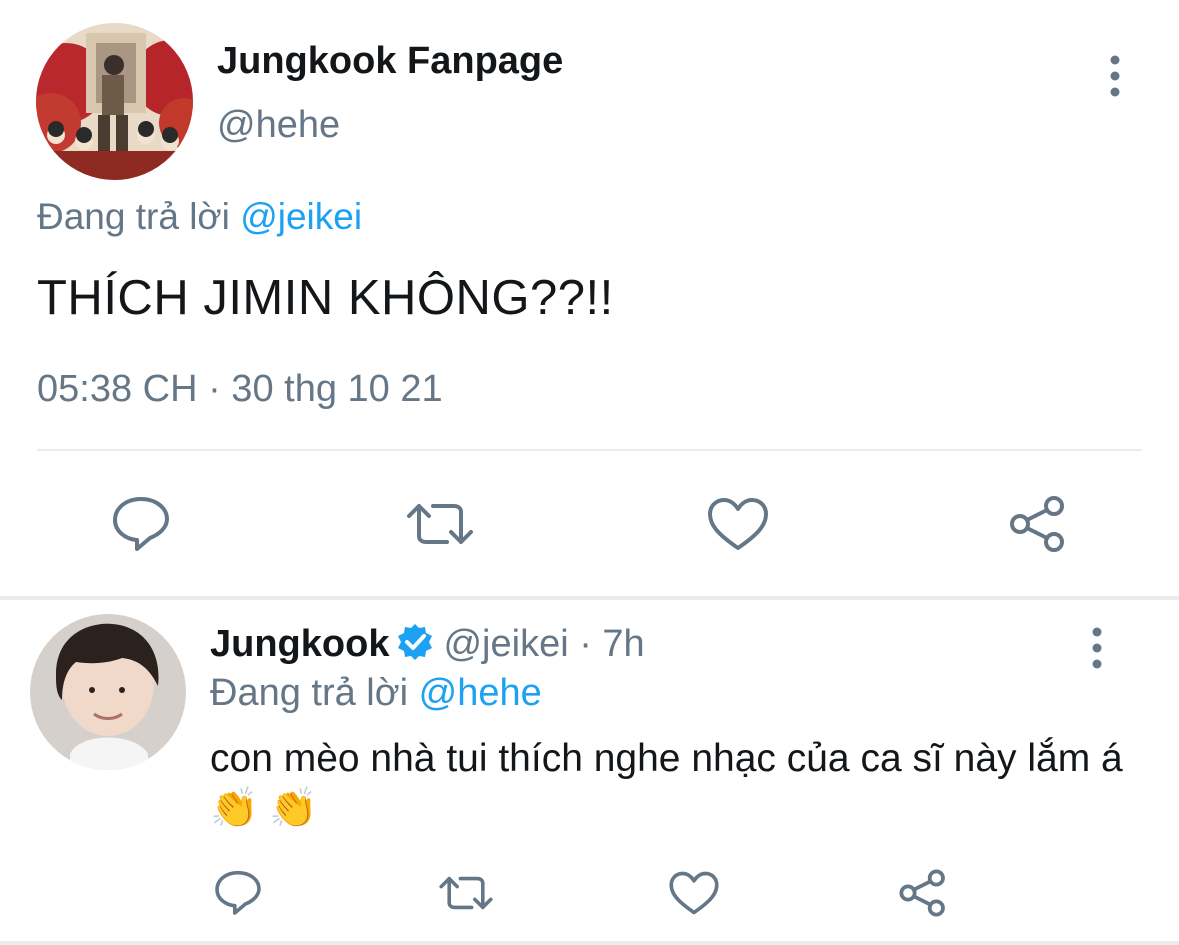 The width and height of the screenshot is (1179, 945). What do you see at coordinates (480, 693) in the screenshot?
I see `reply-mention-link: @hehe` at bounding box center [480, 693].